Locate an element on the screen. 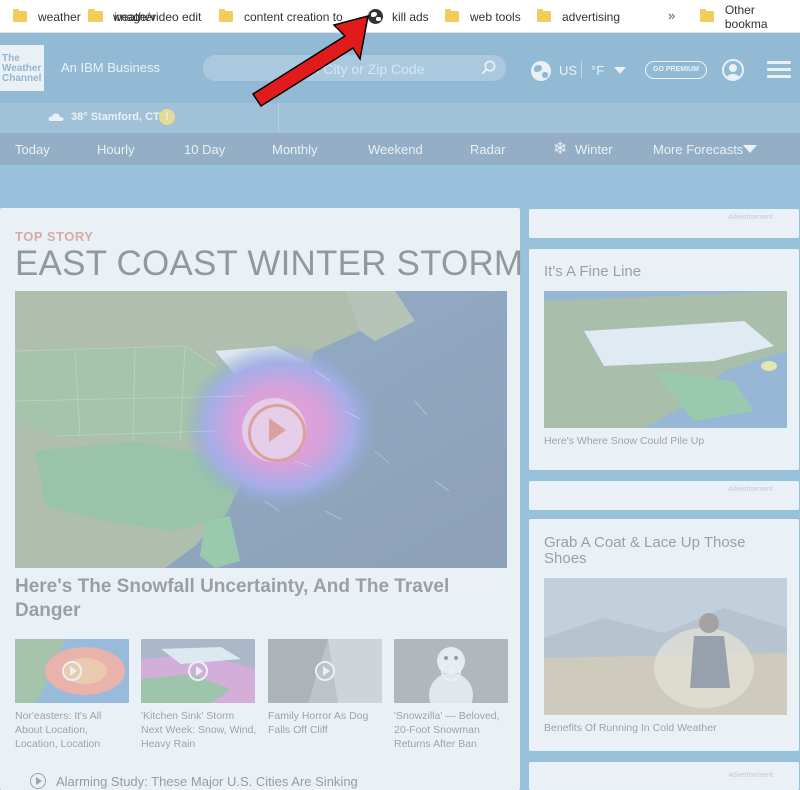  nav-more-forecasts: More Forecasts is located at coordinates (698, 149).